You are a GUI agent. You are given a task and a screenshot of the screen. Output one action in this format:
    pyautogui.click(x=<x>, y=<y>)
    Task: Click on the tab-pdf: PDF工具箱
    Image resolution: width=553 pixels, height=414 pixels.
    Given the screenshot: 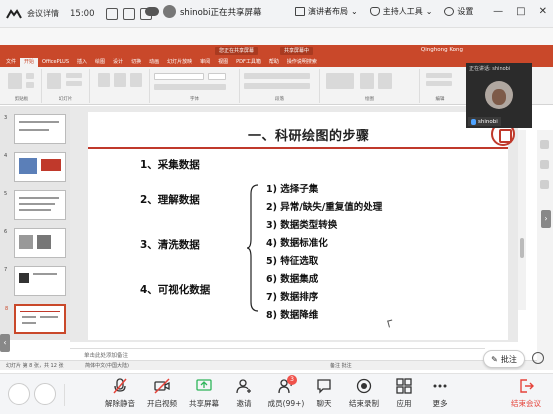 What is the action you would take?
    pyautogui.click(x=248, y=62)
    